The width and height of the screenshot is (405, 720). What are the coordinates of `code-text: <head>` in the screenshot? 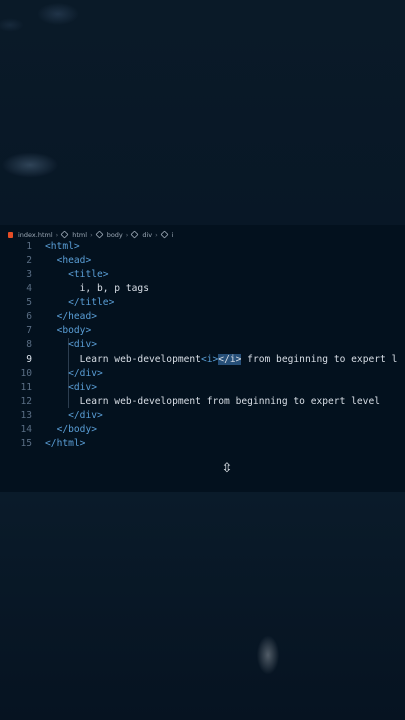 It's located at (68, 261).